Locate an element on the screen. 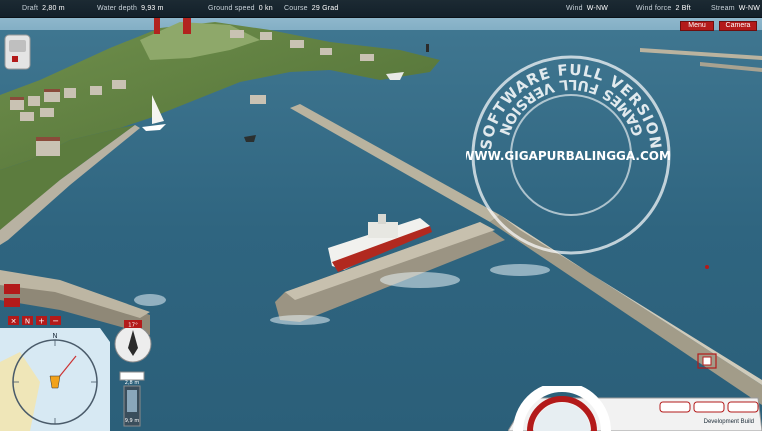  heading-value: 17° is located at coordinates (133, 326).